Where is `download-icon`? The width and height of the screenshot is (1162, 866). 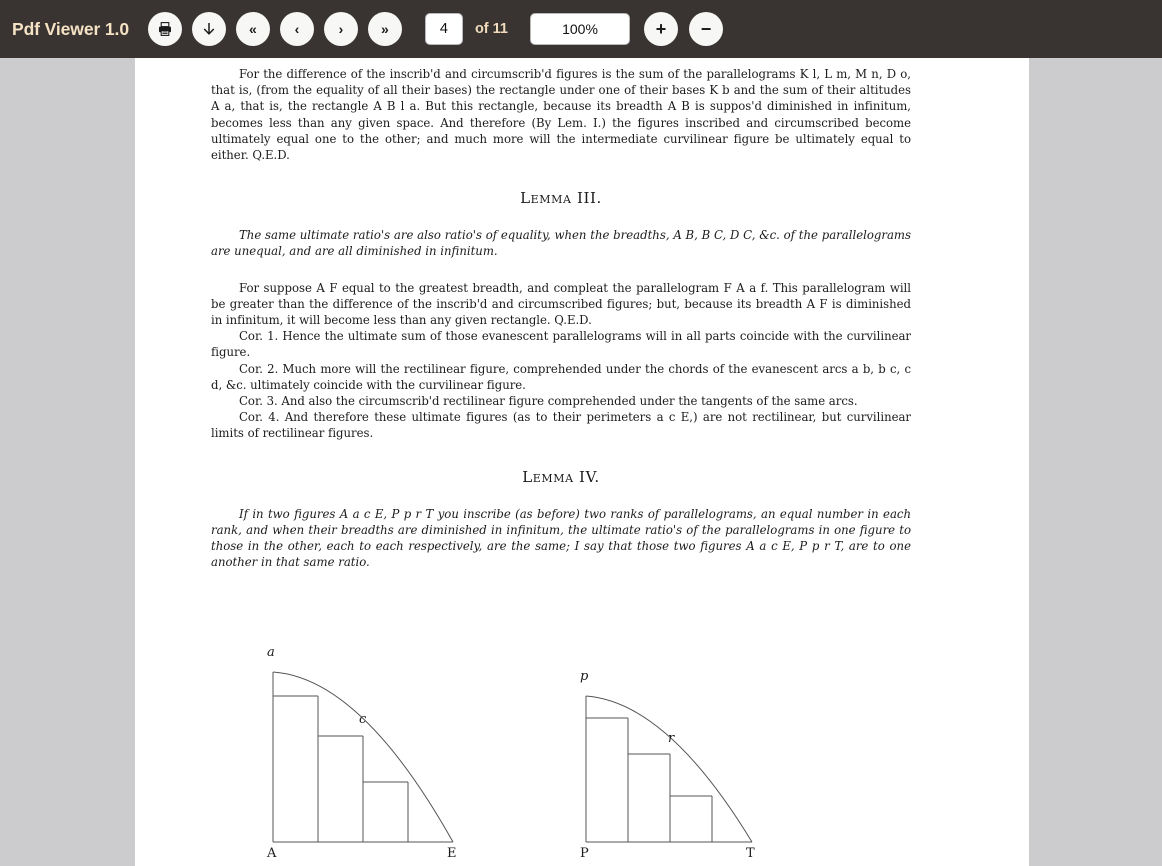
download-icon is located at coordinates (209, 29).